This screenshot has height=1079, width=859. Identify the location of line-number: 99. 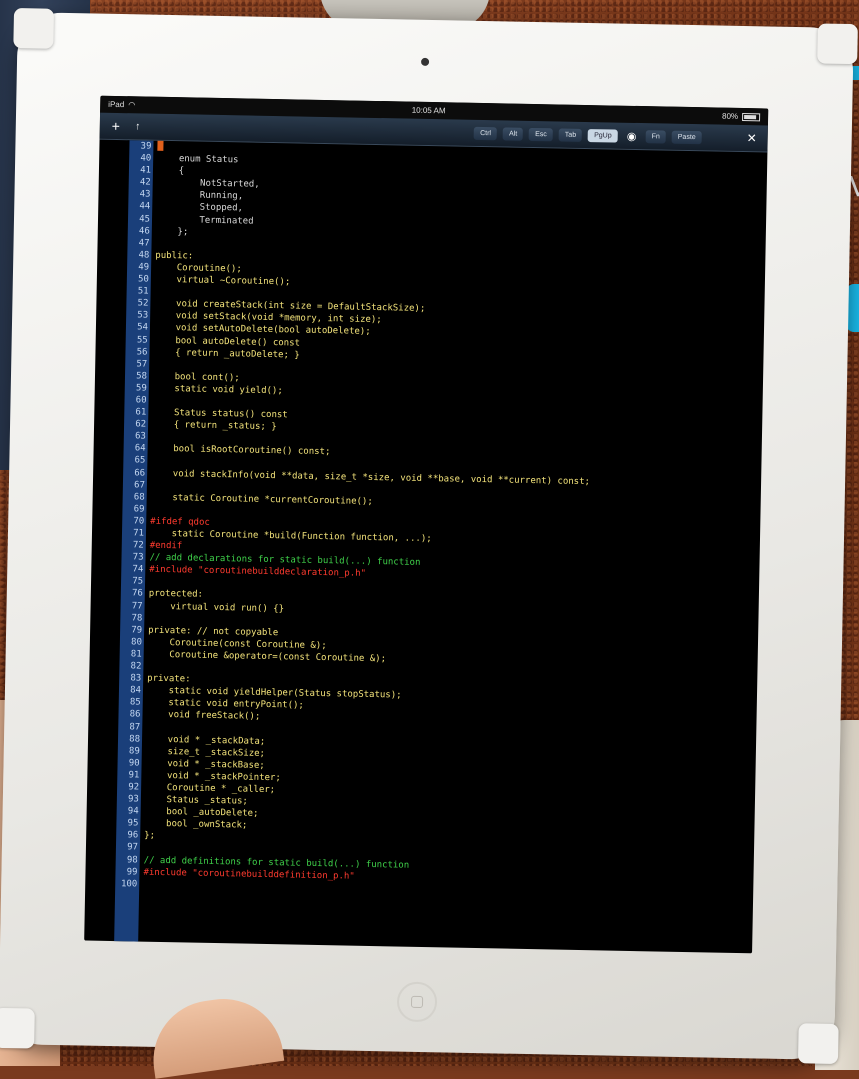
(132, 872).